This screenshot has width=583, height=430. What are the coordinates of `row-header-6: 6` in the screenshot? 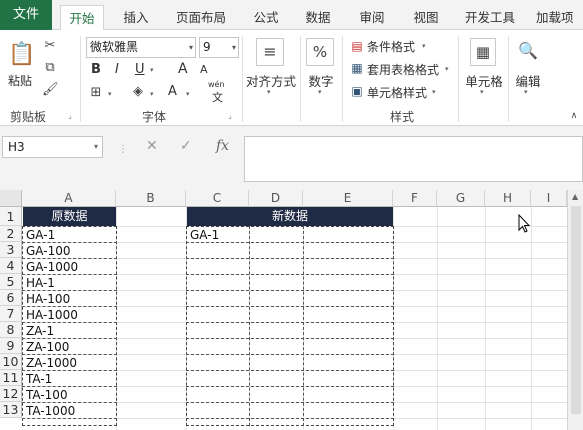 It's located at (11, 298).